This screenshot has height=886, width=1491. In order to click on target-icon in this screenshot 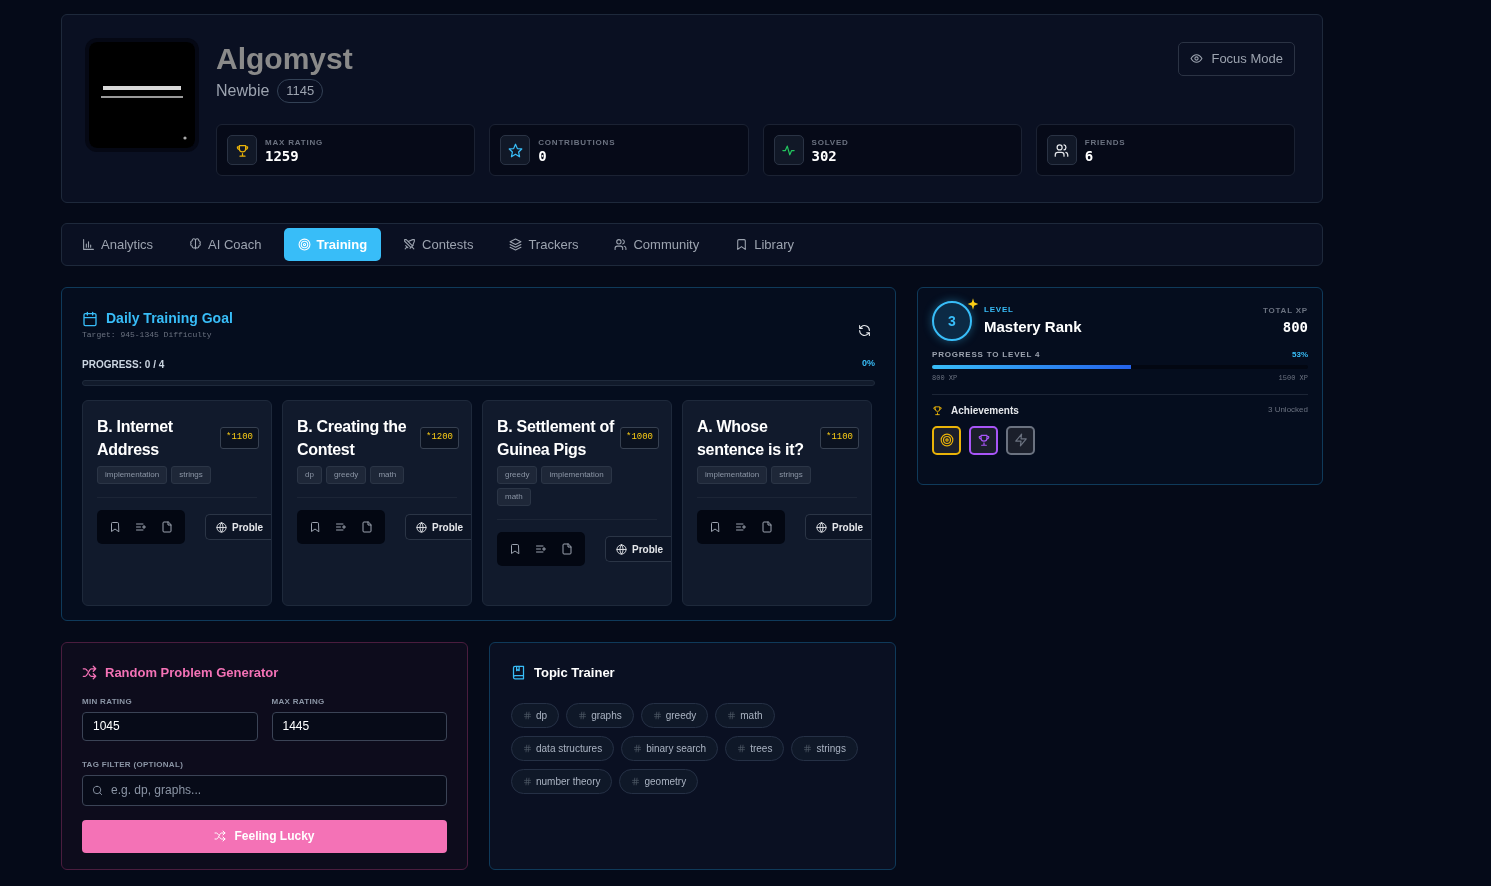, I will do `click(946, 440)`.